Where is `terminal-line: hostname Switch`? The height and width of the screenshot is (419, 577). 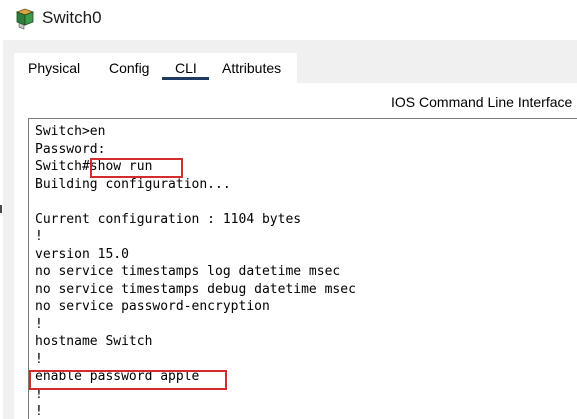 terminal-line: hostname Switch is located at coordinates (94, 341).